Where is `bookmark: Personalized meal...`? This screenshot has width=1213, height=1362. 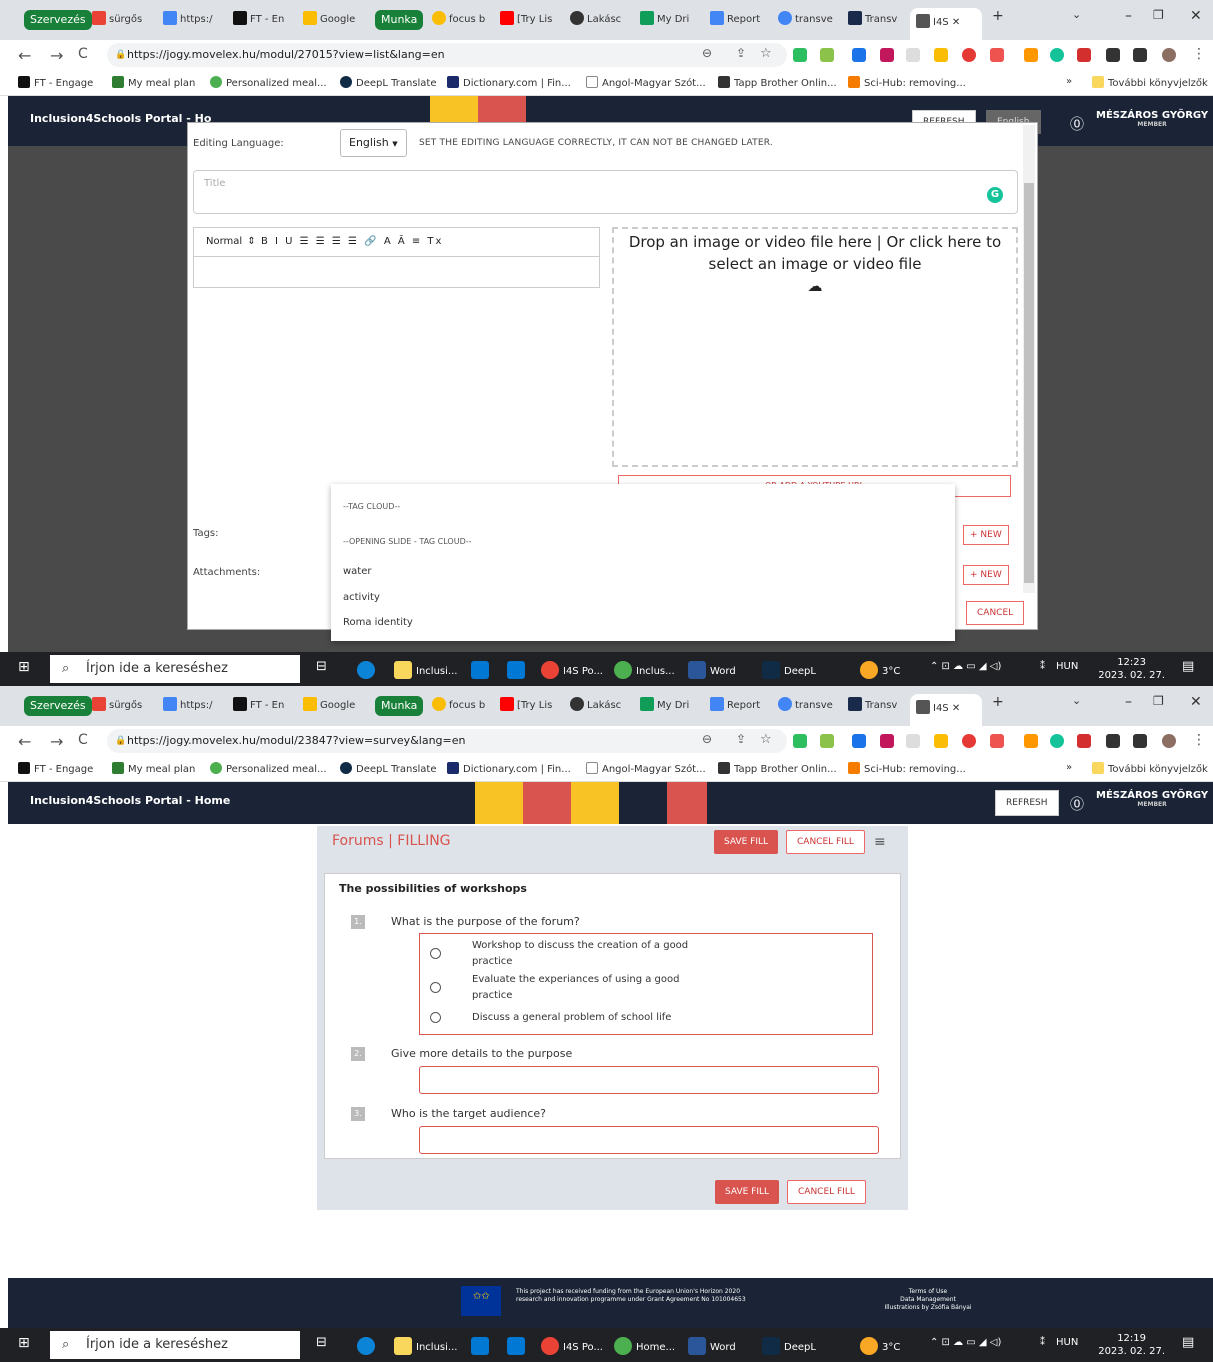
bookmark: Personalized meal... is located at coordinates (268, 82).